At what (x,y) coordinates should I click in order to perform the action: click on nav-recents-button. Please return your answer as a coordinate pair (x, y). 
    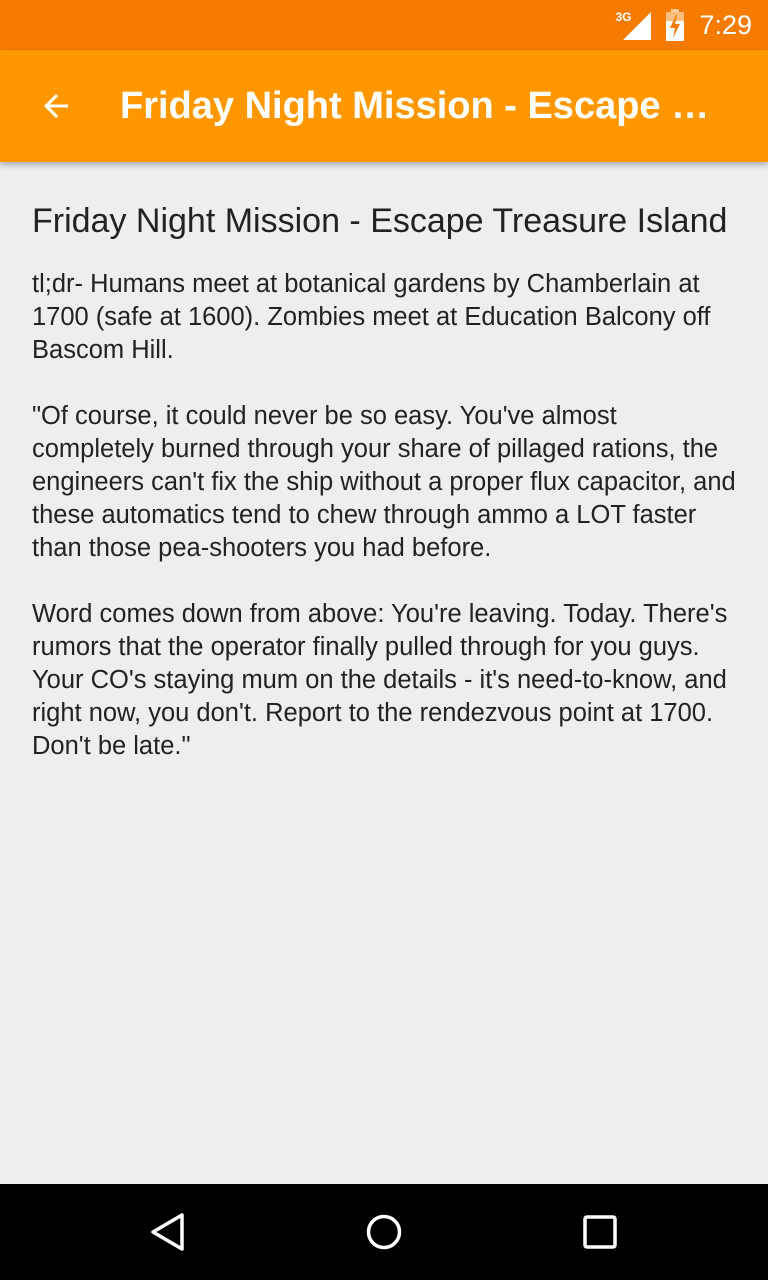
    Looking at the image, I should click on (600, 1232).